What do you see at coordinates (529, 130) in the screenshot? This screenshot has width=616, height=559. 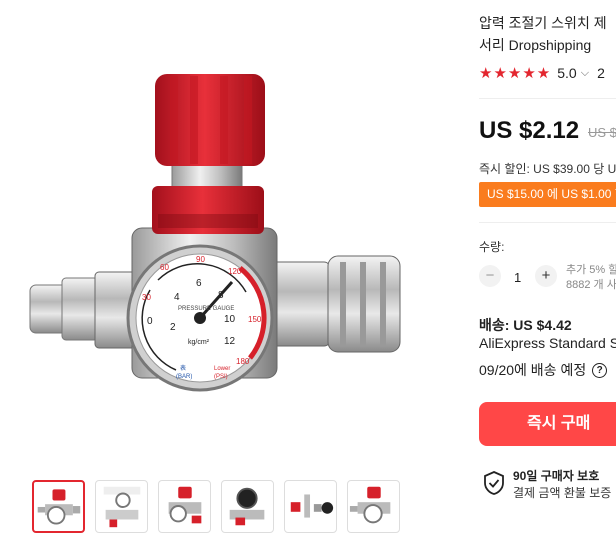 I see `current-price: US $2.12` at bounding box center [529, 130].